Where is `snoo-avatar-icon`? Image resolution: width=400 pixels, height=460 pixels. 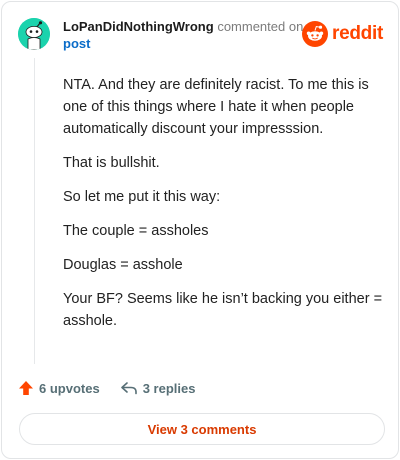 snoo-avatar-icon is located at coordinates (34, 34).